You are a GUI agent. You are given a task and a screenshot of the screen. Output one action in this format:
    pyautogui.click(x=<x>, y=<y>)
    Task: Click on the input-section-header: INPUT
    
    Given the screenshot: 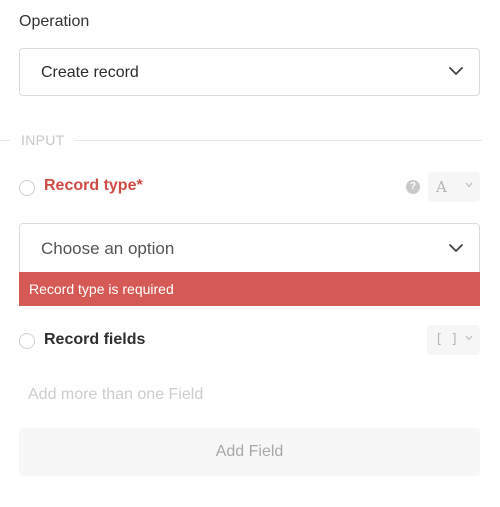 What is the action you would take?
    pyautogui.click(x=241, y=140)
    